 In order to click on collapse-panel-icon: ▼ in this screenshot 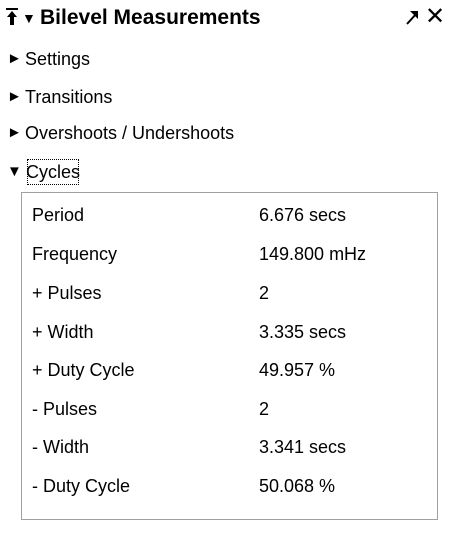, I will do `click(29, 18)`.